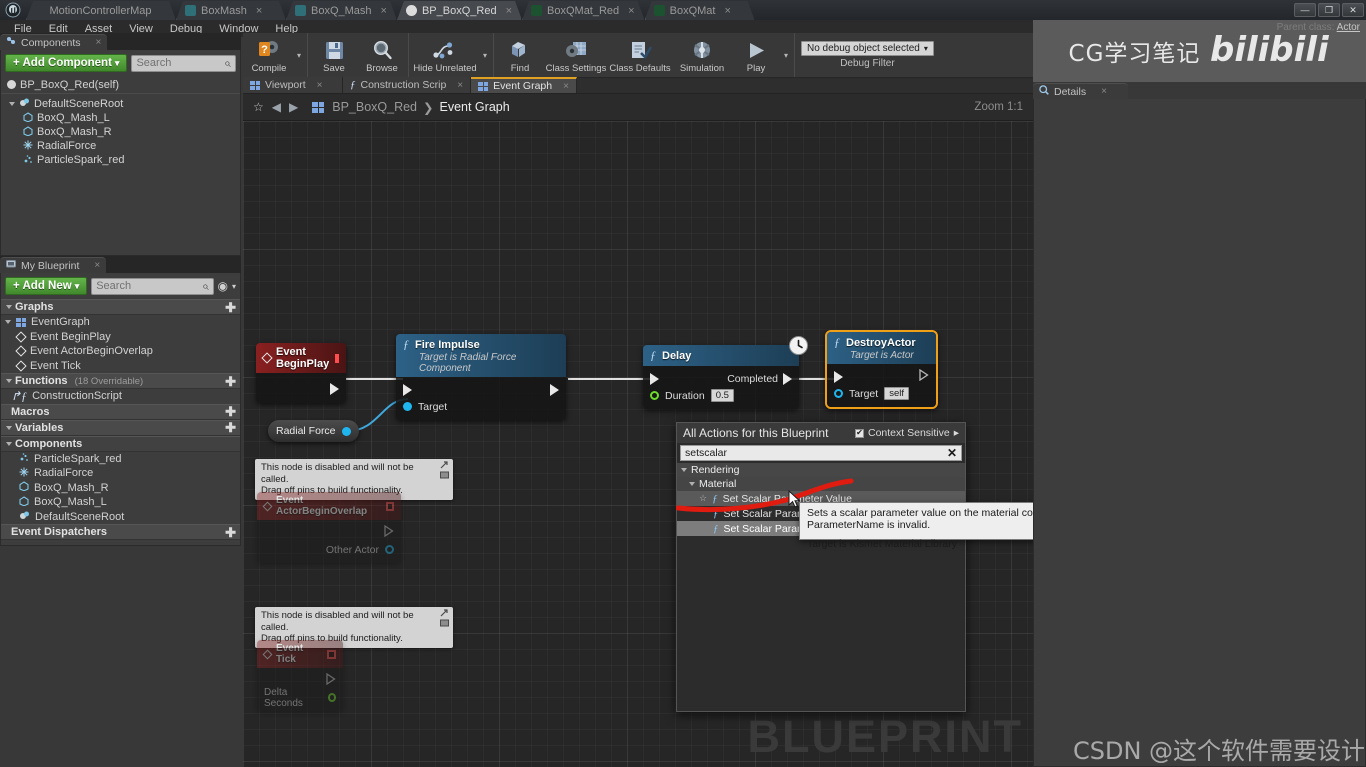 The width and height of the screenshot is (1366, 767). I want to click on tab-my-blueprint: My Blueprint ×, so click(53, 265).